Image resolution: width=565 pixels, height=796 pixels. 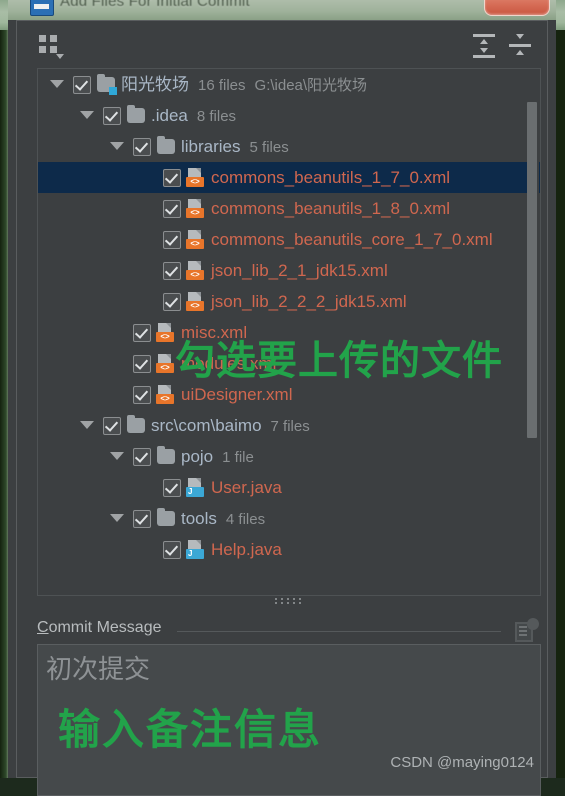 I want to click on annotation-select-files: 勾选要上传的文件, so click(x=339, y=361).